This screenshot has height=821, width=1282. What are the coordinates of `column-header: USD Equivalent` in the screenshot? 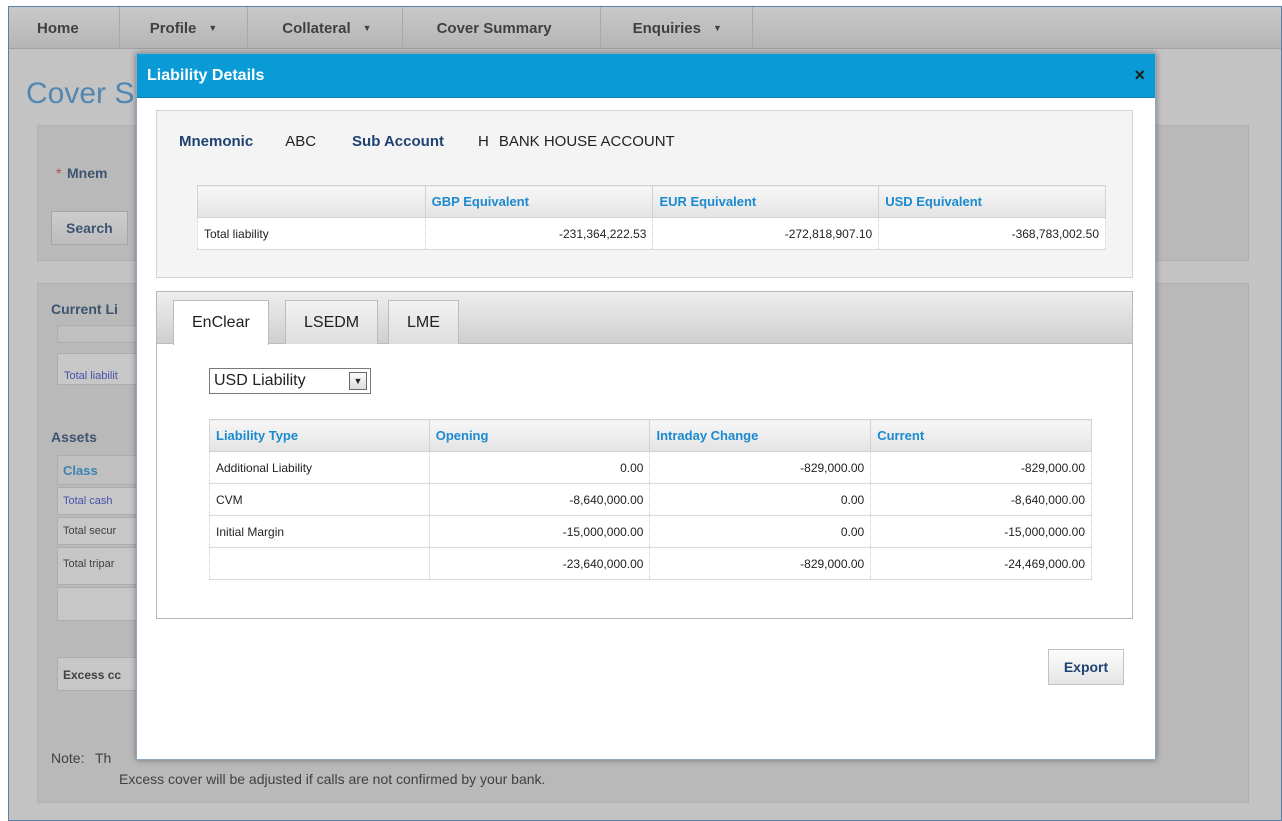 It's located at (992, 201).